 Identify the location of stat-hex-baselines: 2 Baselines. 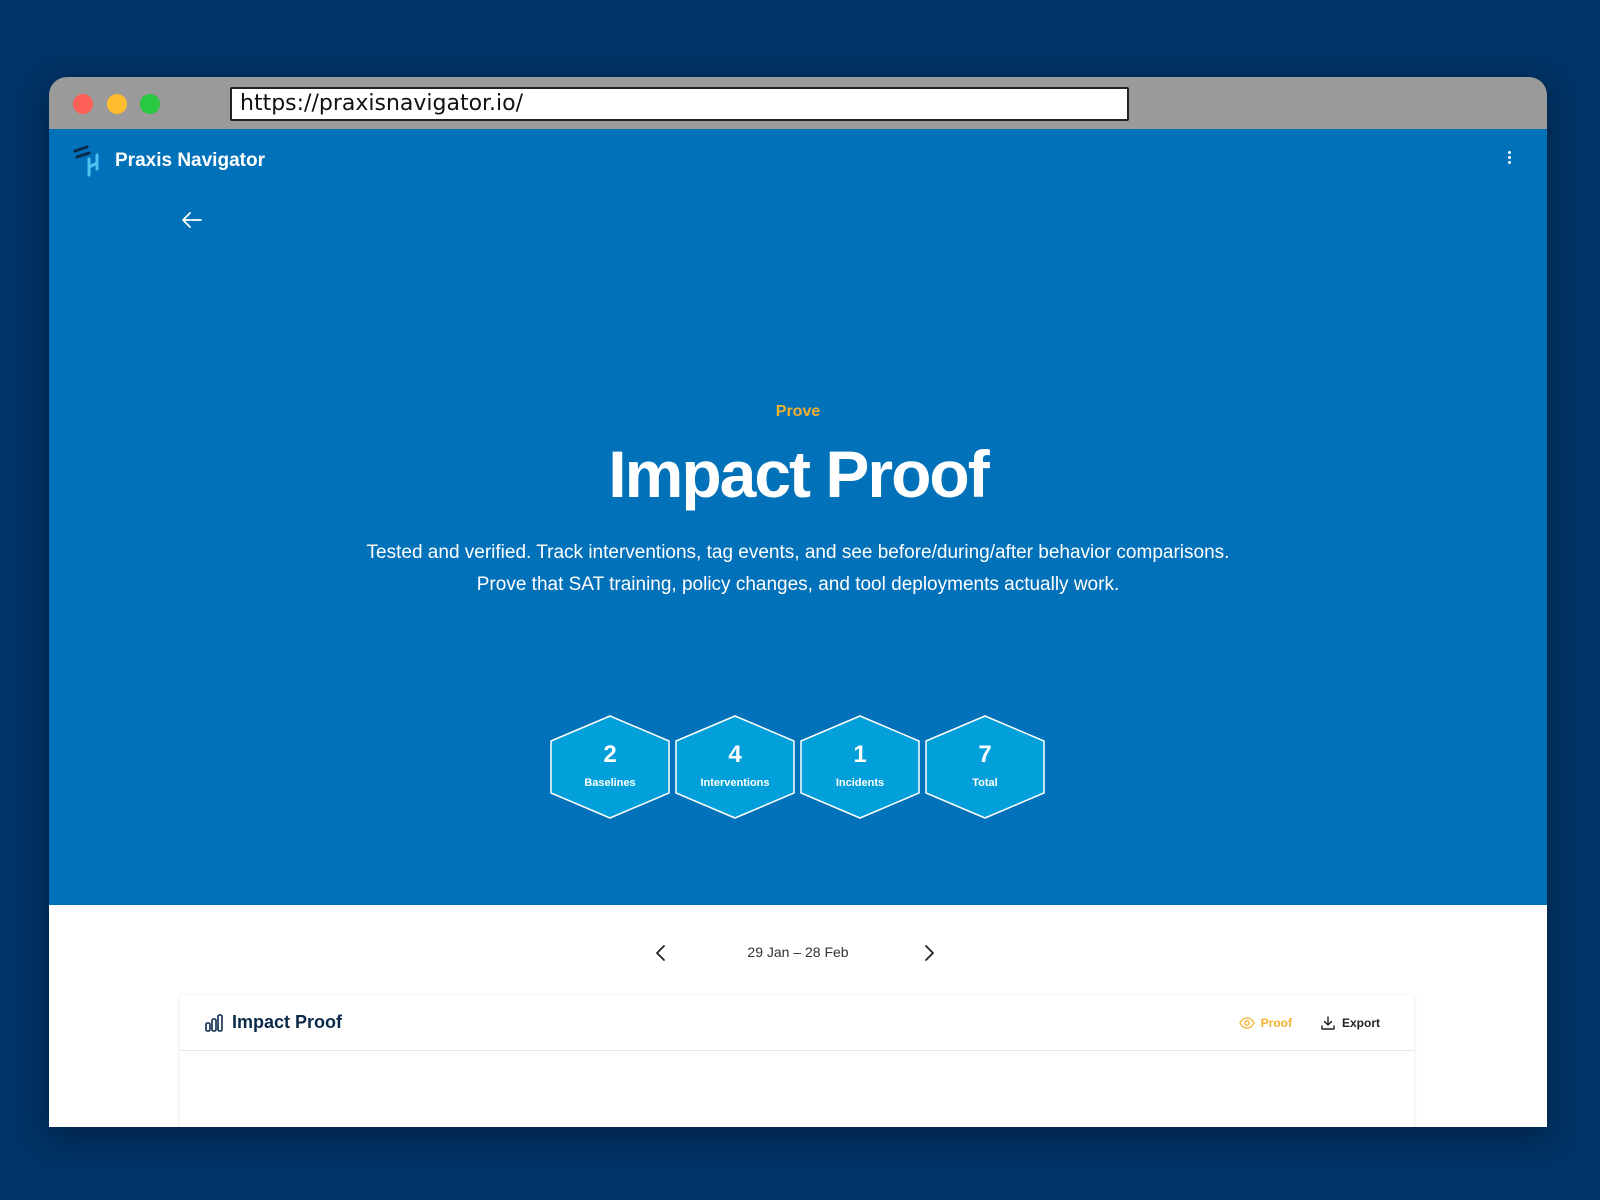
(610, 767).